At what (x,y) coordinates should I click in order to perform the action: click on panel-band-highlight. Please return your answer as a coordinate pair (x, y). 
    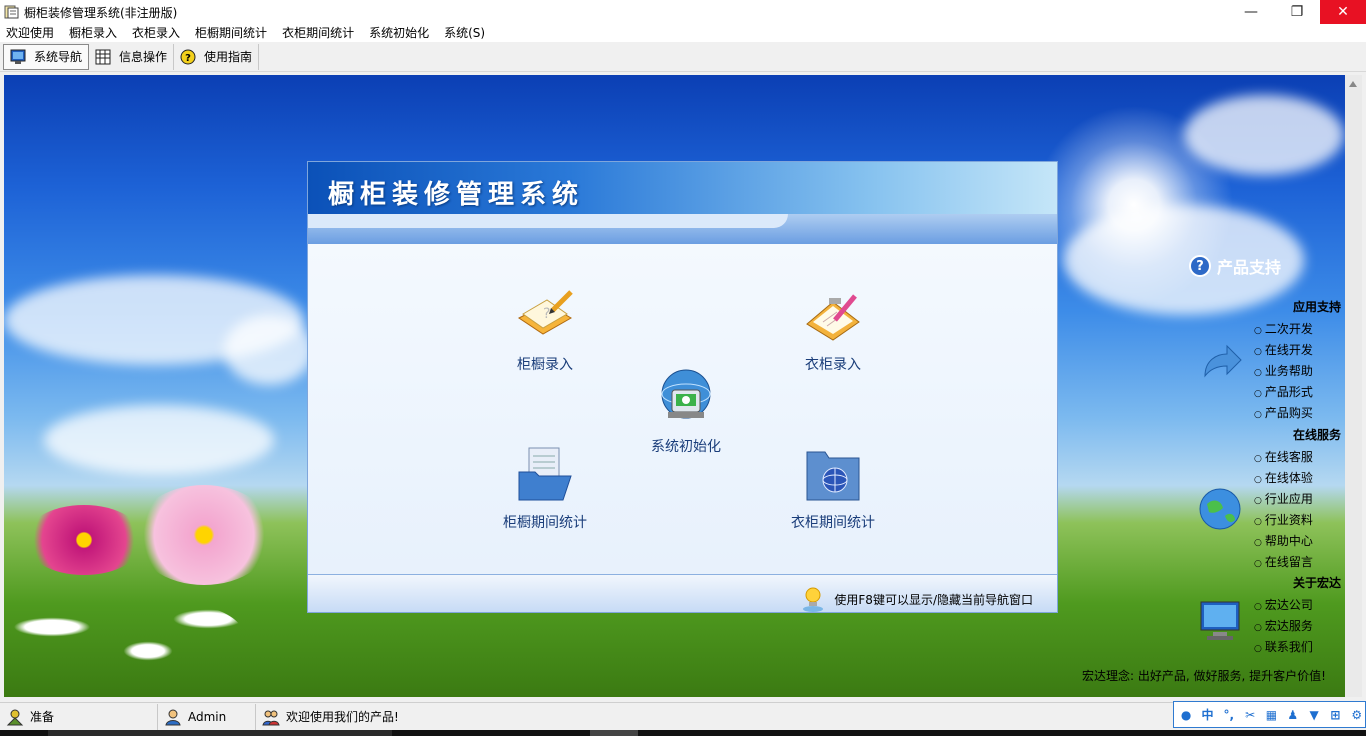
    Looking at the image, I should click on (548, 221).